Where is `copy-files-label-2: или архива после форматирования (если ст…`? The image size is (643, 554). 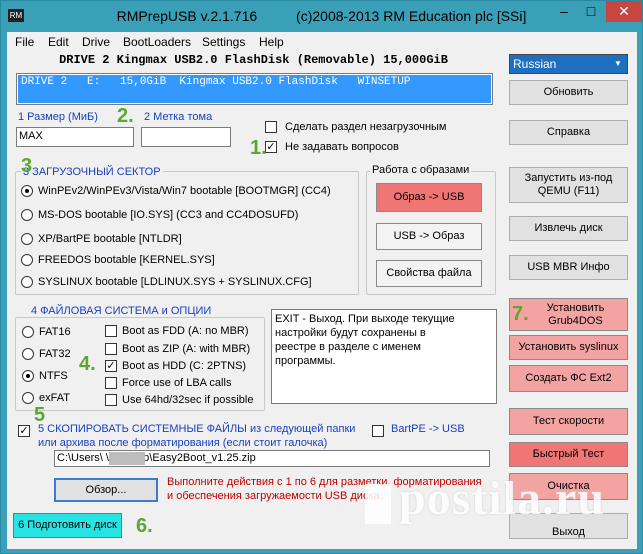
copy-files-label-2: или архива после форматирования (если ст… is located at coordinates (183, 443).